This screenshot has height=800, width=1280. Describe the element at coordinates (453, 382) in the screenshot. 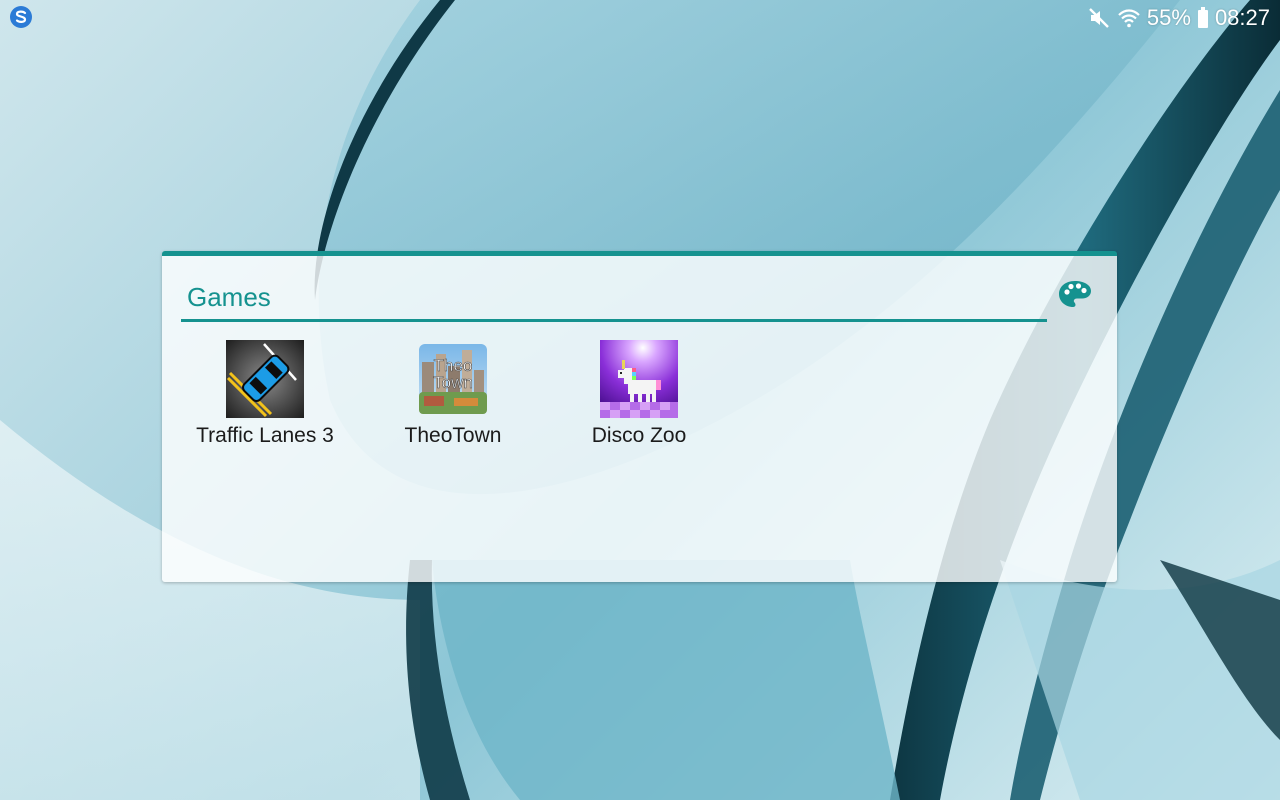

I see `theotown-icon-text-town: Town` at that location.